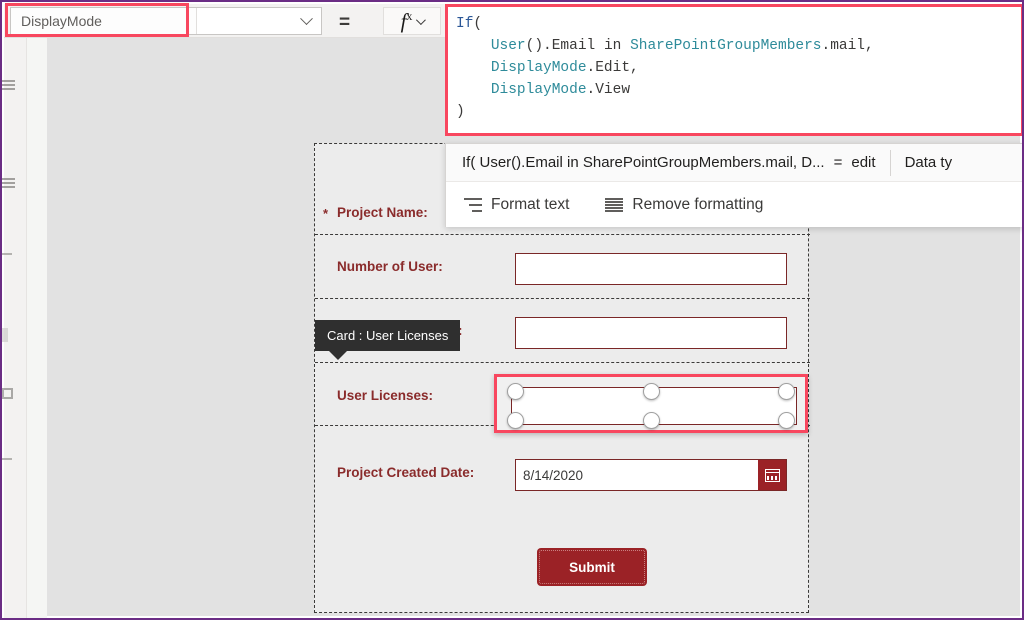  Describe the element at coordinates (613, 46) in the screenshot. I see `formula-token-in: in` at that location.